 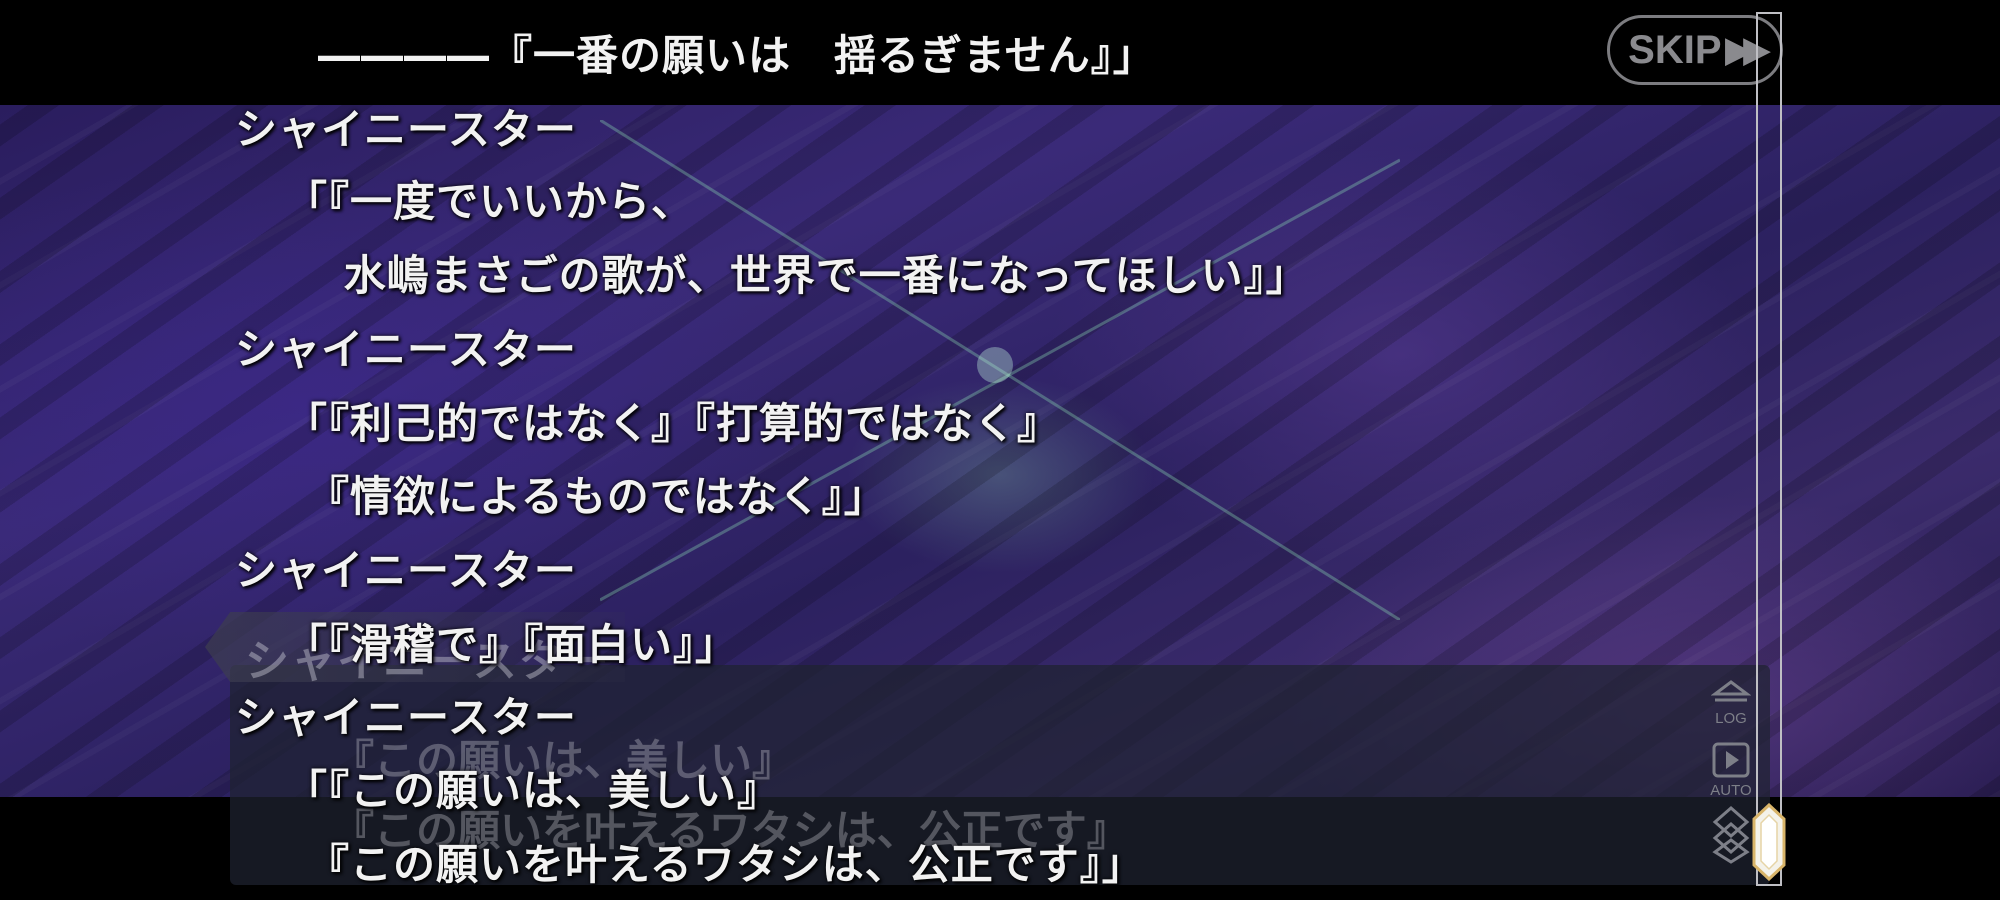 I want to click on log-speaker-3: シャイニースター, so click(x=406, y=570).